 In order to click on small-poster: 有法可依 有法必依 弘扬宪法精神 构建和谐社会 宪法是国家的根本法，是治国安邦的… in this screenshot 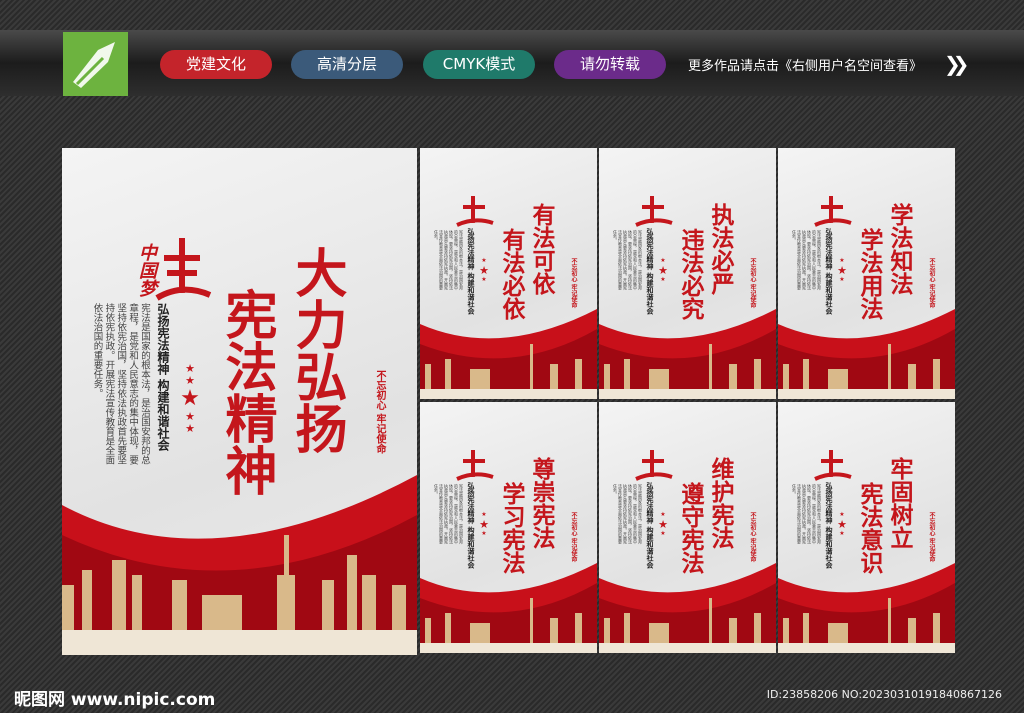, I will do `click(508, 273)`.